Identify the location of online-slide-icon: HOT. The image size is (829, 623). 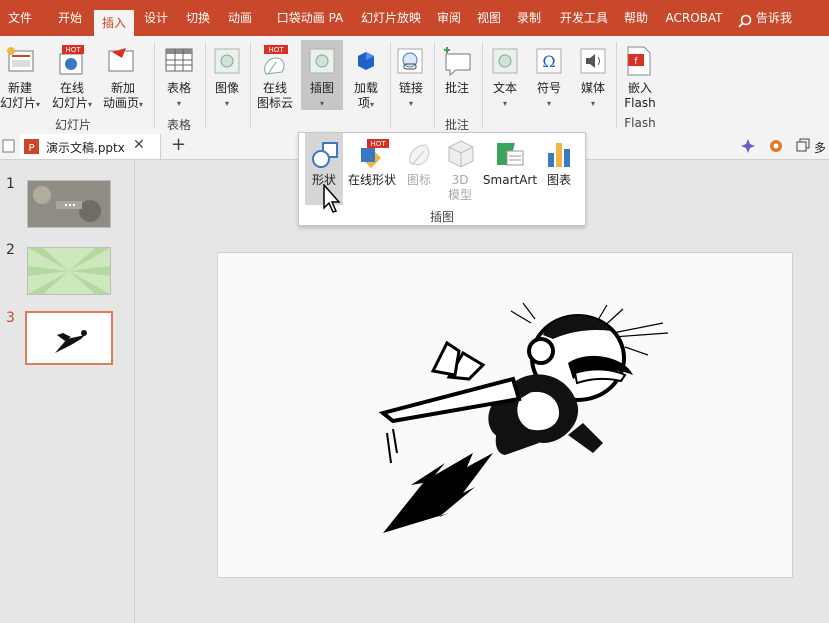
(71, 60).